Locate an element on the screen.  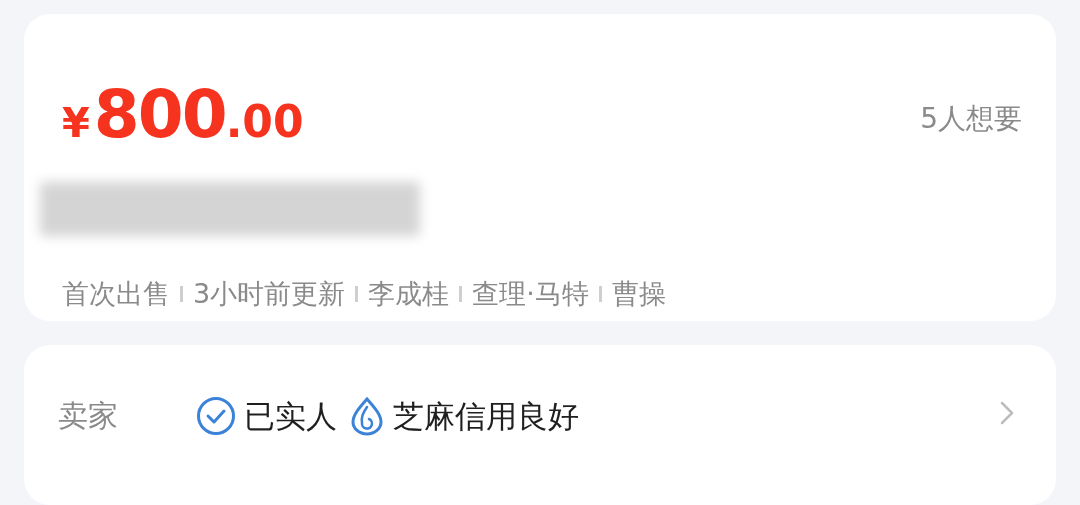
listing-tag: 首次出售 is located at coordinates (116, 294).